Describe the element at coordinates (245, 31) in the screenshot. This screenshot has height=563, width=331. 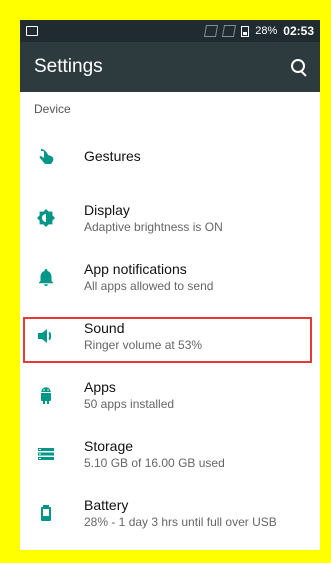
I see `battery-icon` at that location.